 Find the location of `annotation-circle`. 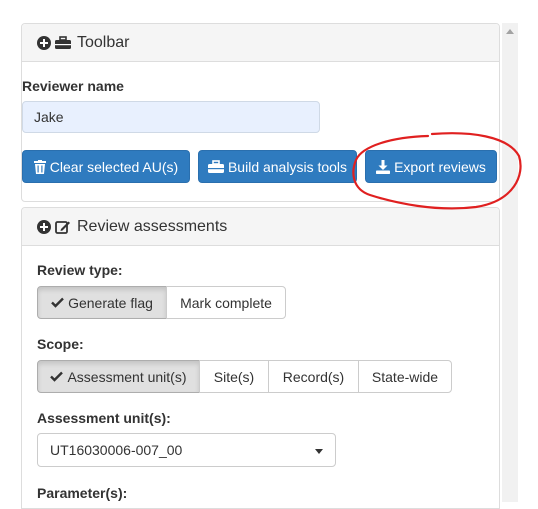

annotation-circle is located at coordinates (437, 171).